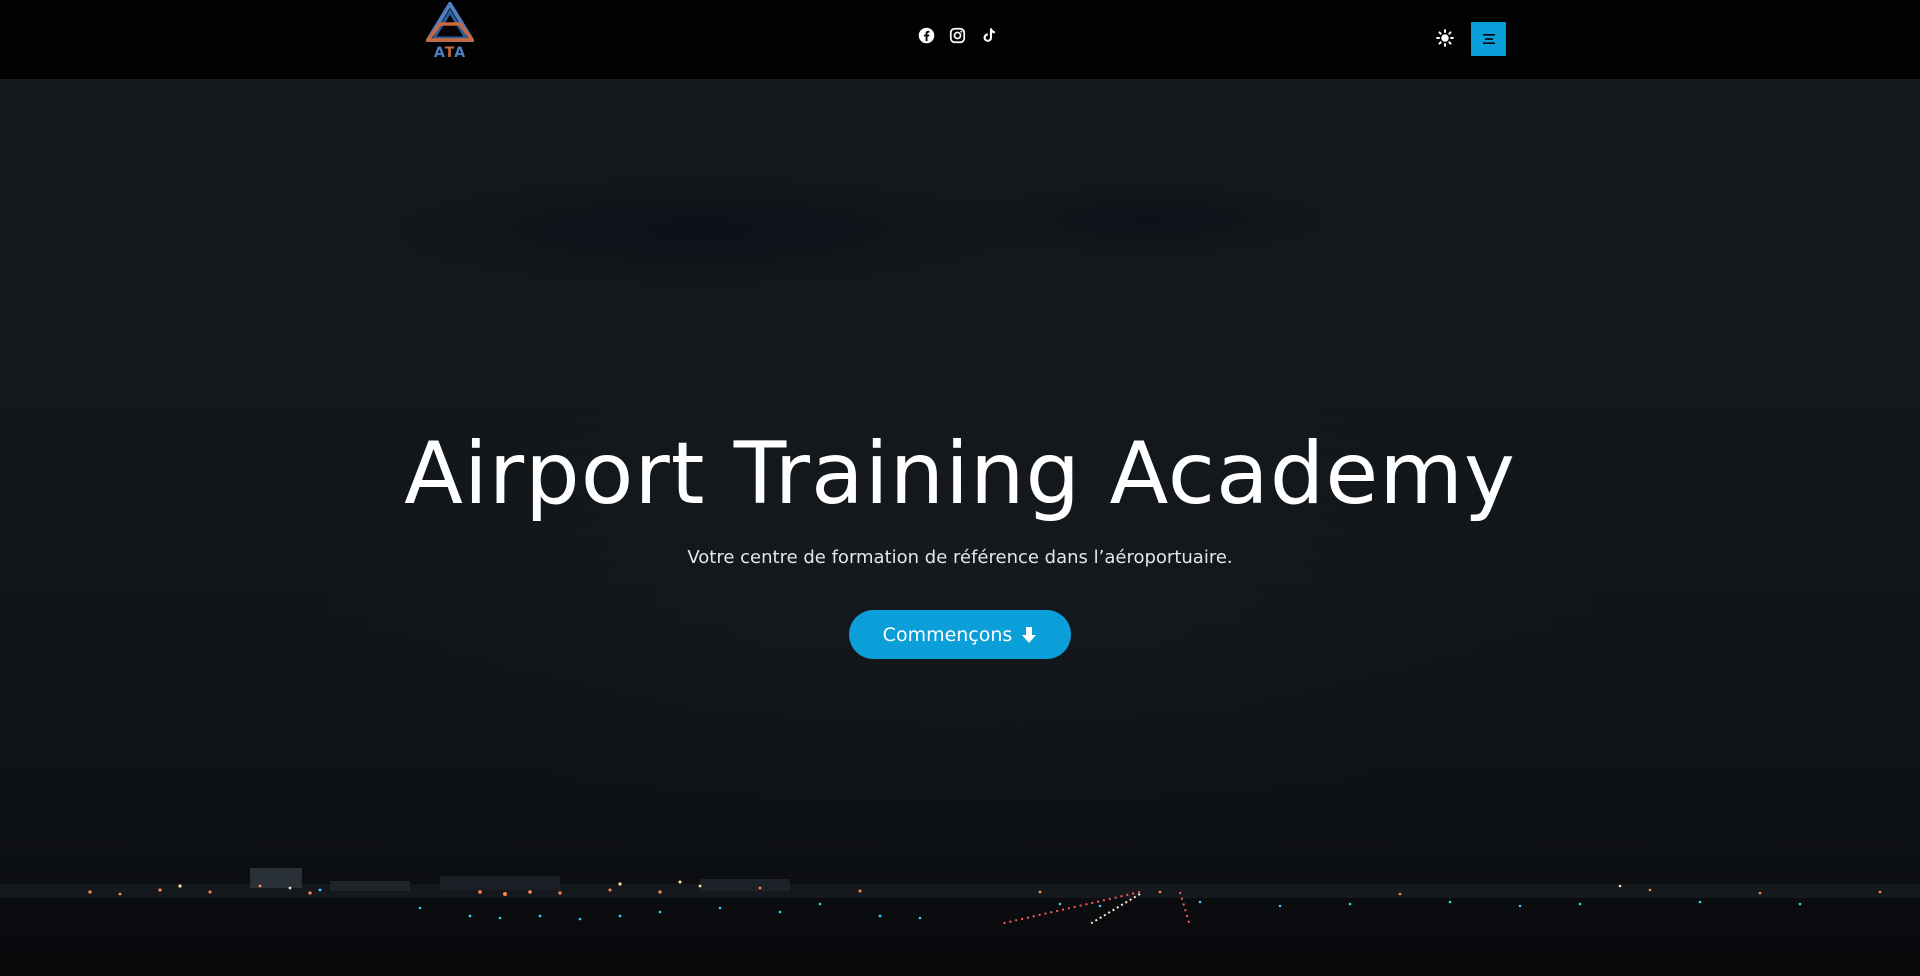 Image resolution: width=1920 pixels, height=976 pixels. Describe the element at coordinates (960, 911) in the screenshot. I see `airport-lights-background` at that location.